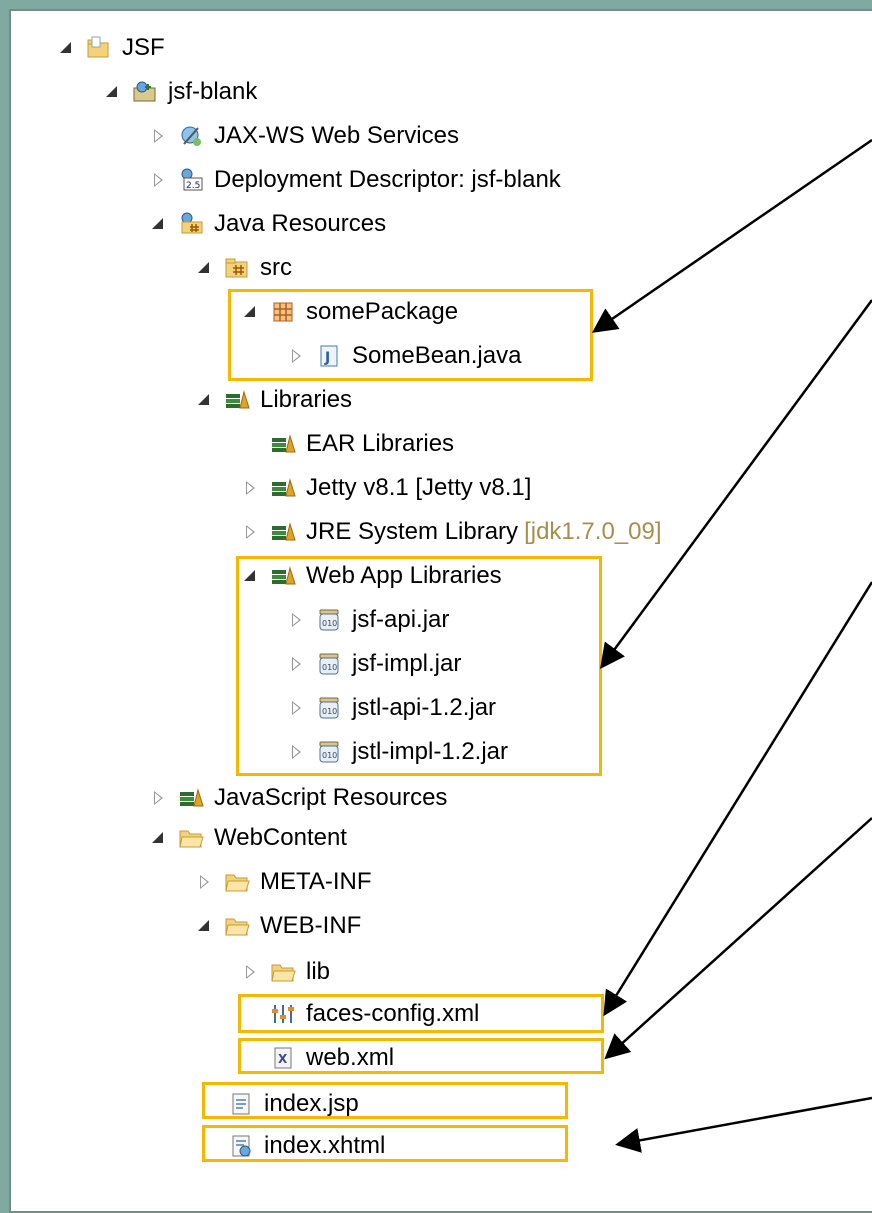 This screenshot has width=872, height=1213. I want to click on tree-item-deployment-descriptor: 2.5 Deployment Descriptor: jsf-blank, so click(354, 180).